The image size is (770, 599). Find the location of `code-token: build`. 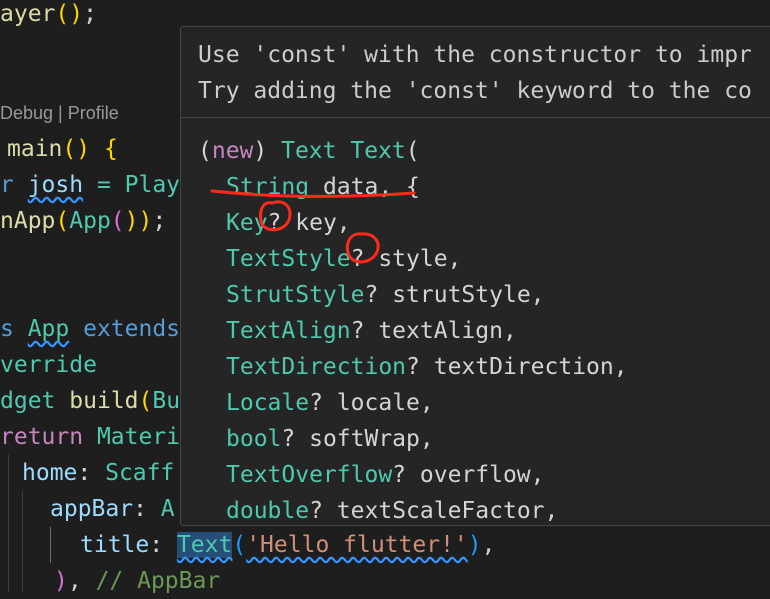

code-token: build is located at coordinates (104, 401).